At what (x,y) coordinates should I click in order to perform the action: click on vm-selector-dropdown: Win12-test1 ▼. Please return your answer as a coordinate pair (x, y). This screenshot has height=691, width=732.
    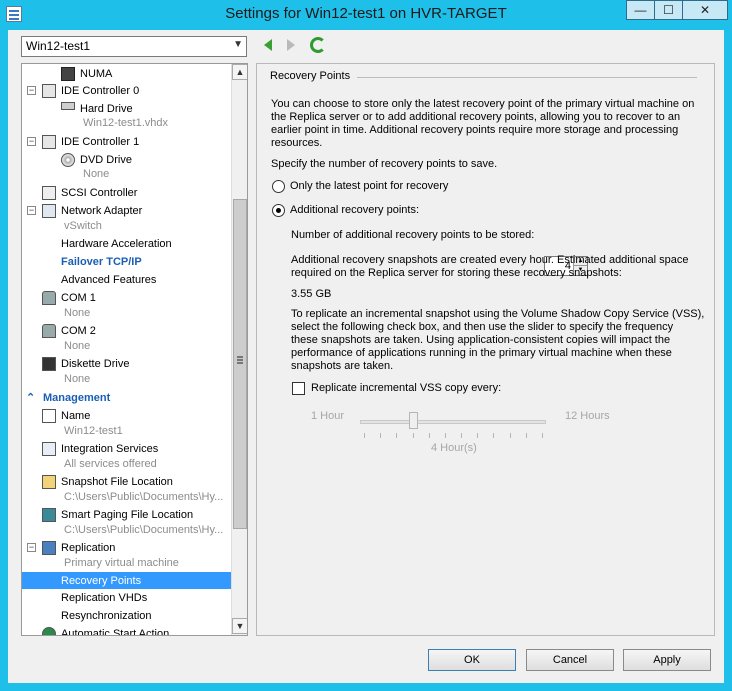
    Looking at the image, I should click on (134, 46).